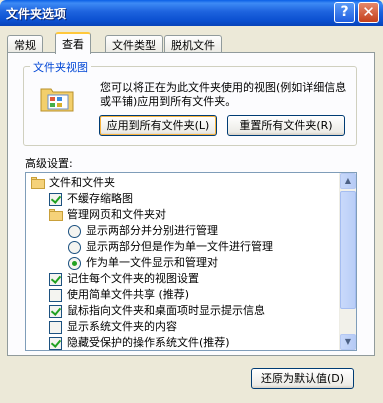  Describe the element at coordinates (193, 43) in the screenshot. I see `tab-offline-files: 脱机文件` at that location.